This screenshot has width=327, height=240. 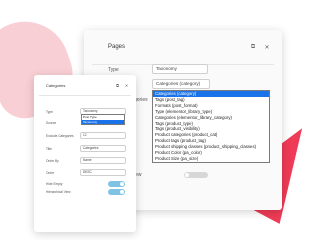 What do you see at coordinates (178, 83) in the screenshot?
I see `taxonomy-select-value: Categories (category)` at bounding box center [178, 83].